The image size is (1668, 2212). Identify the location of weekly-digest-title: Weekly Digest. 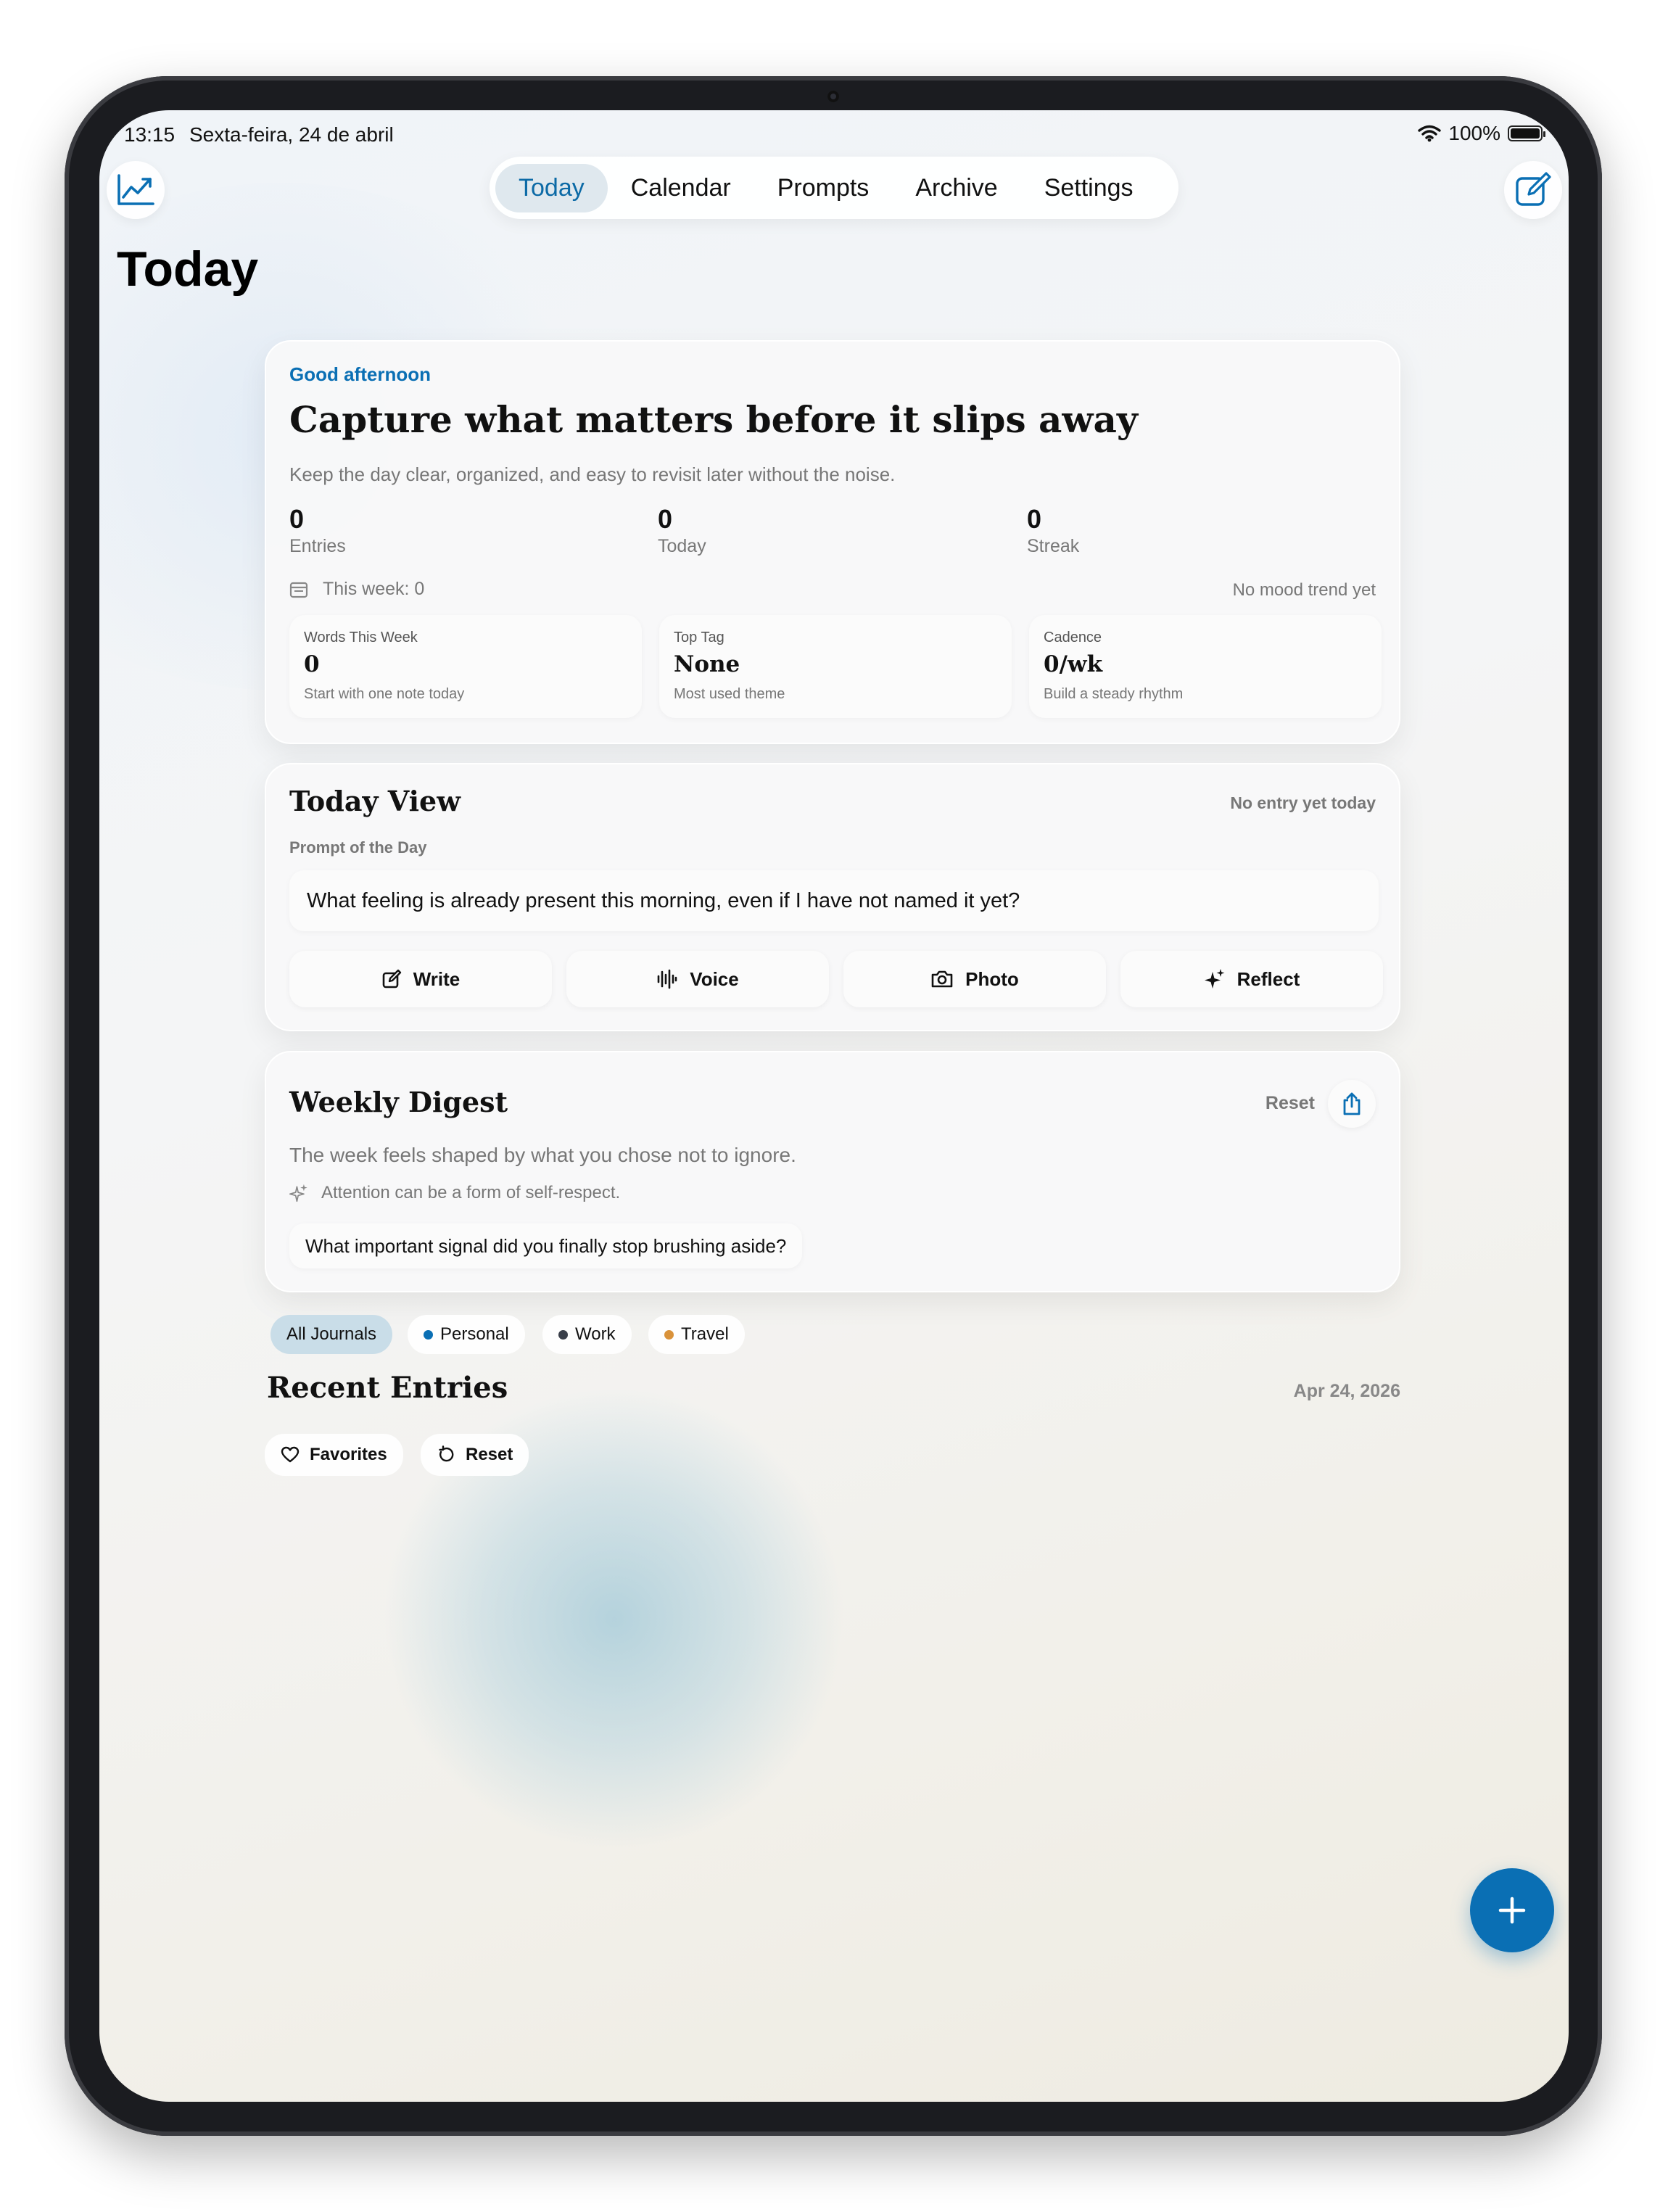
(399, 1102).